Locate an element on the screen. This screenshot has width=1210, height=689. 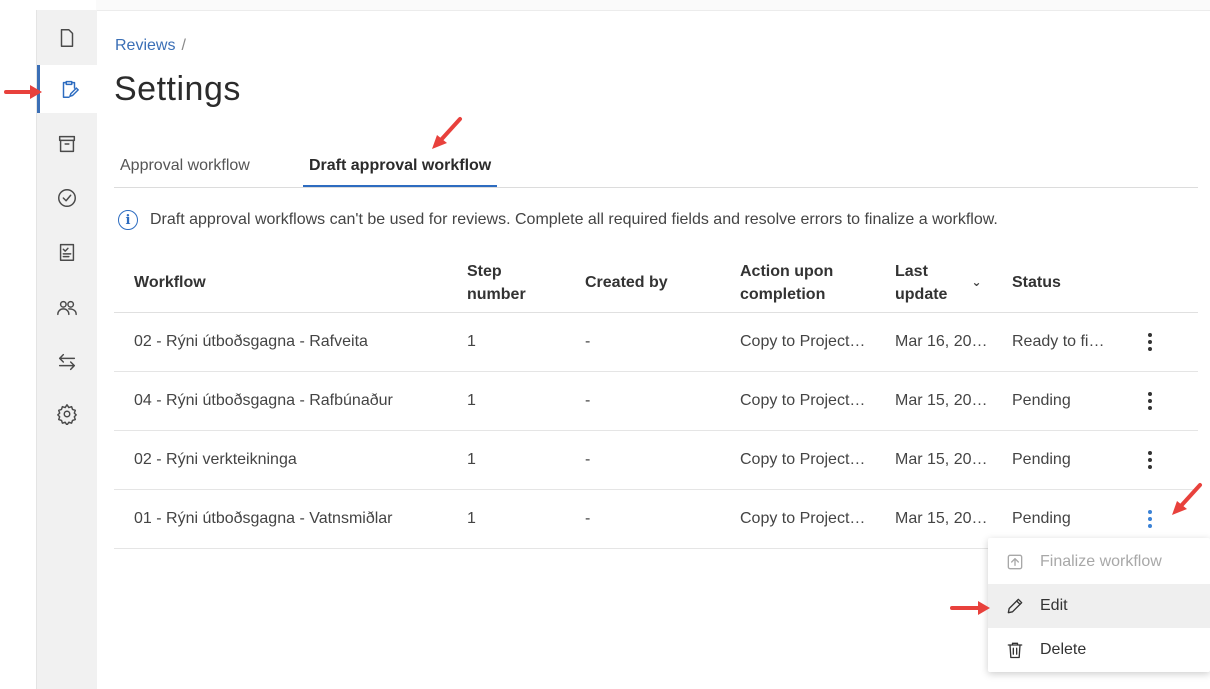
sidebar-item-approvals is located at coordinates (67, 198).